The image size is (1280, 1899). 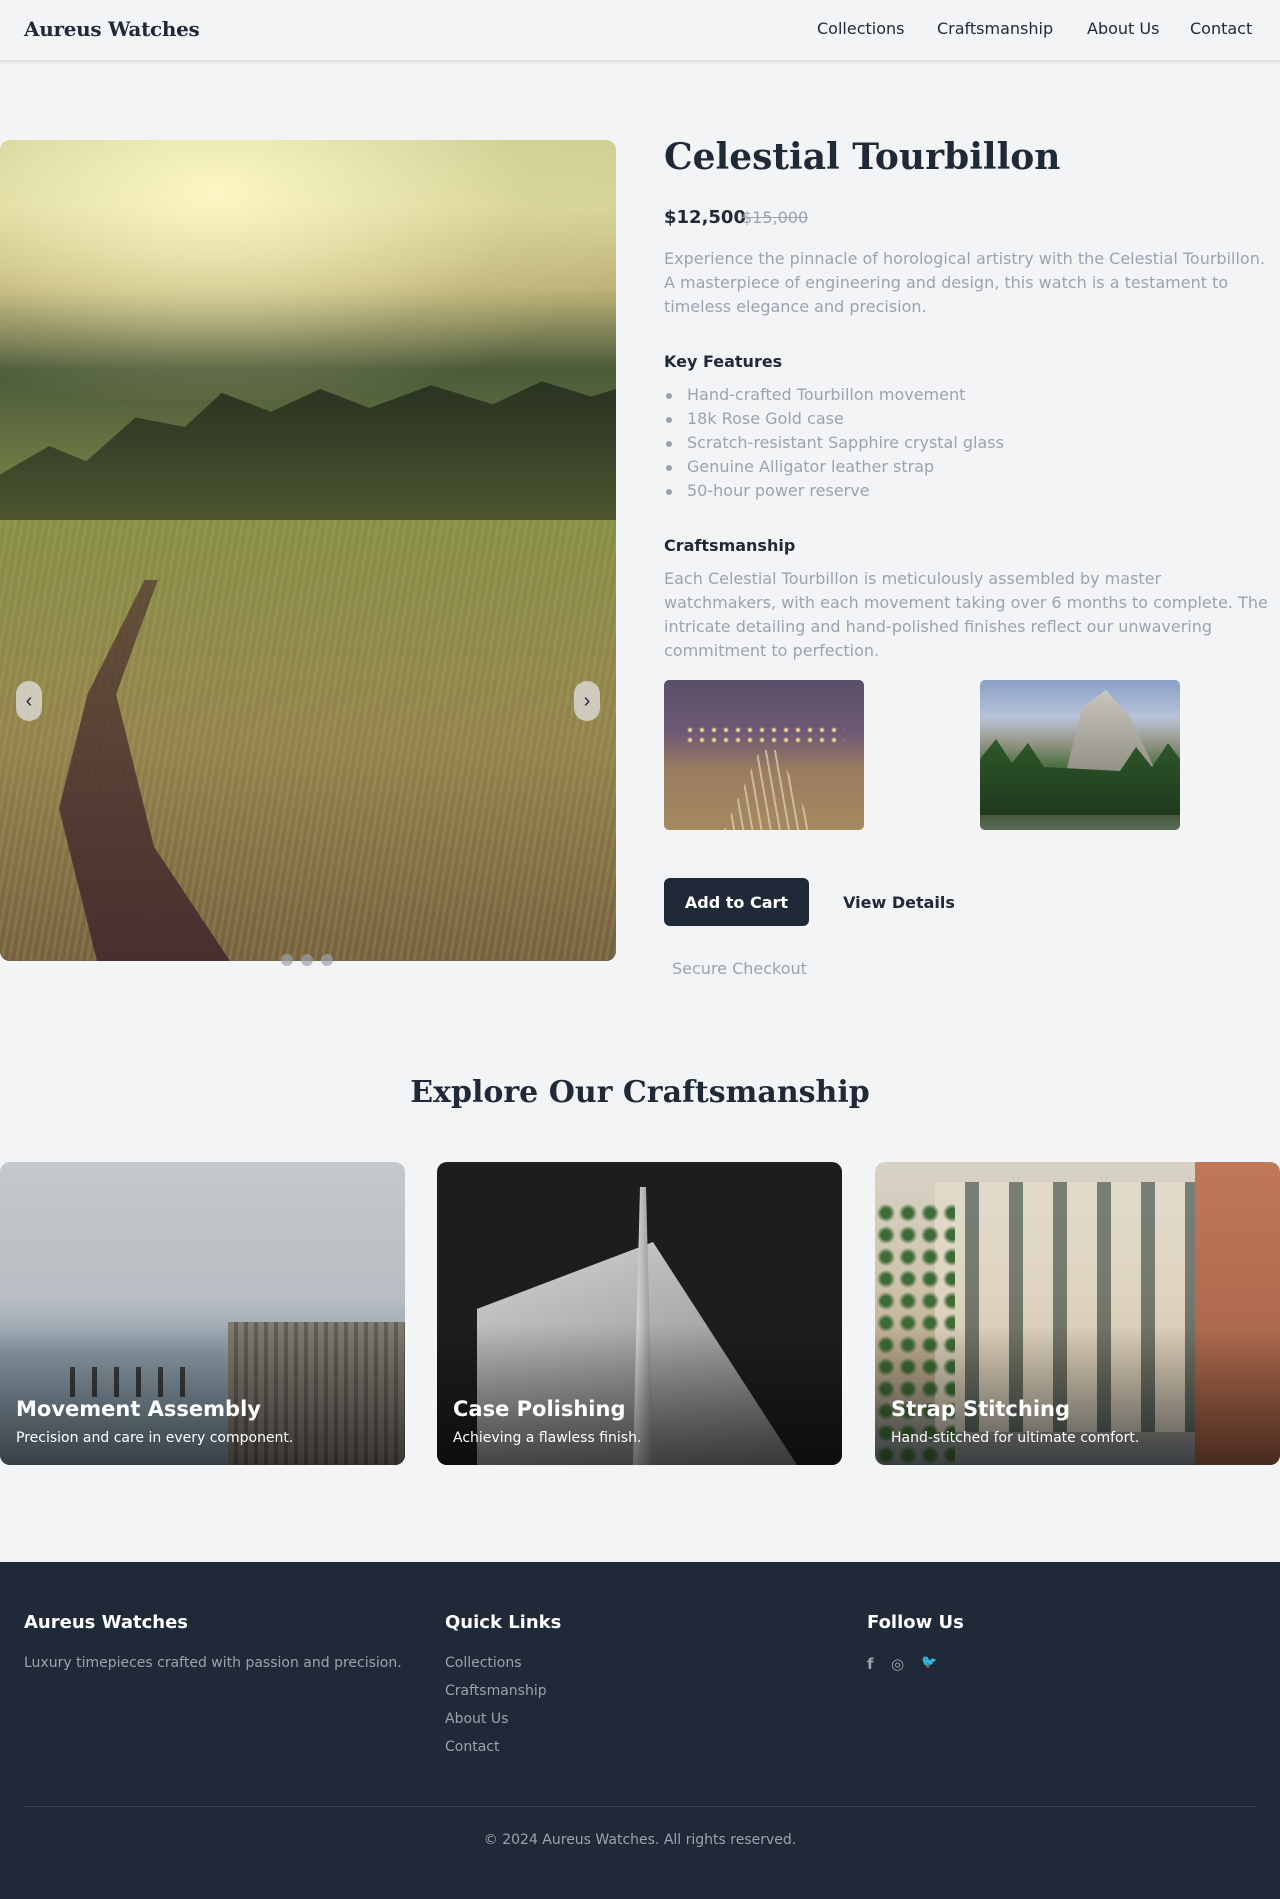 I want to click on card-title: Movement Assembly, so click(x=138, y=1409).